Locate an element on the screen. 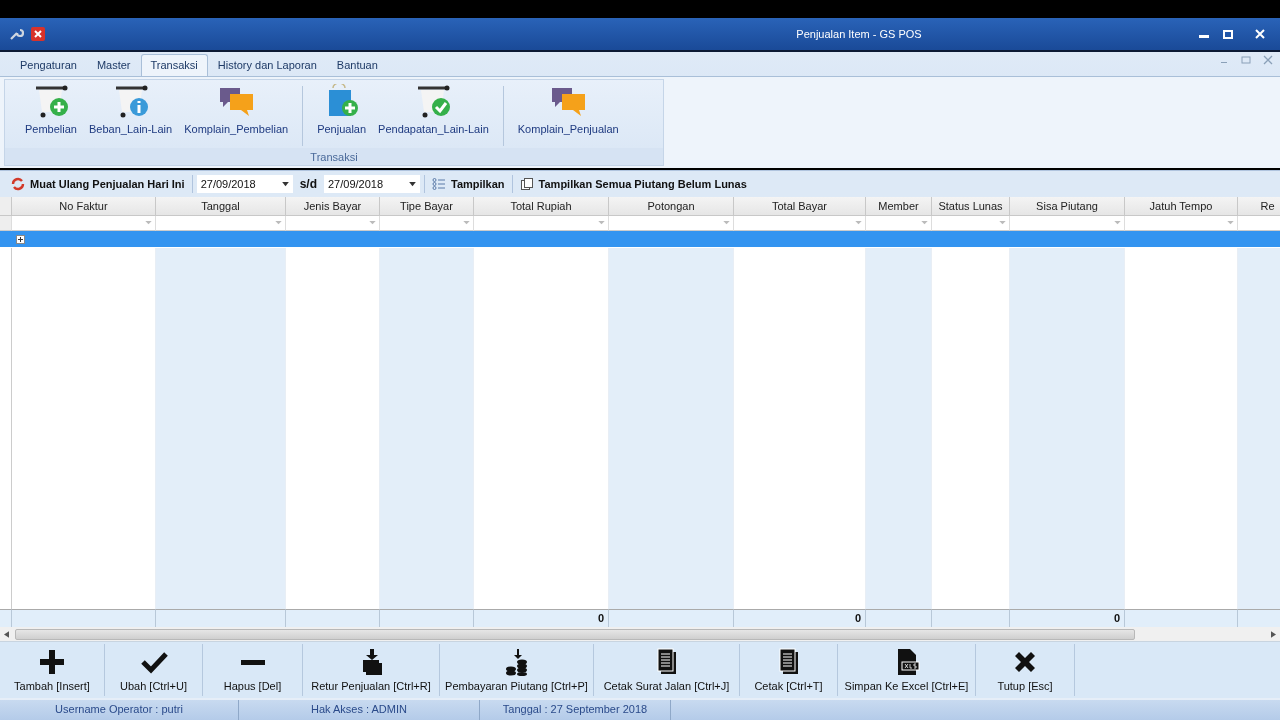  ribbon-tab: Master is located at coordinates (113, 65).